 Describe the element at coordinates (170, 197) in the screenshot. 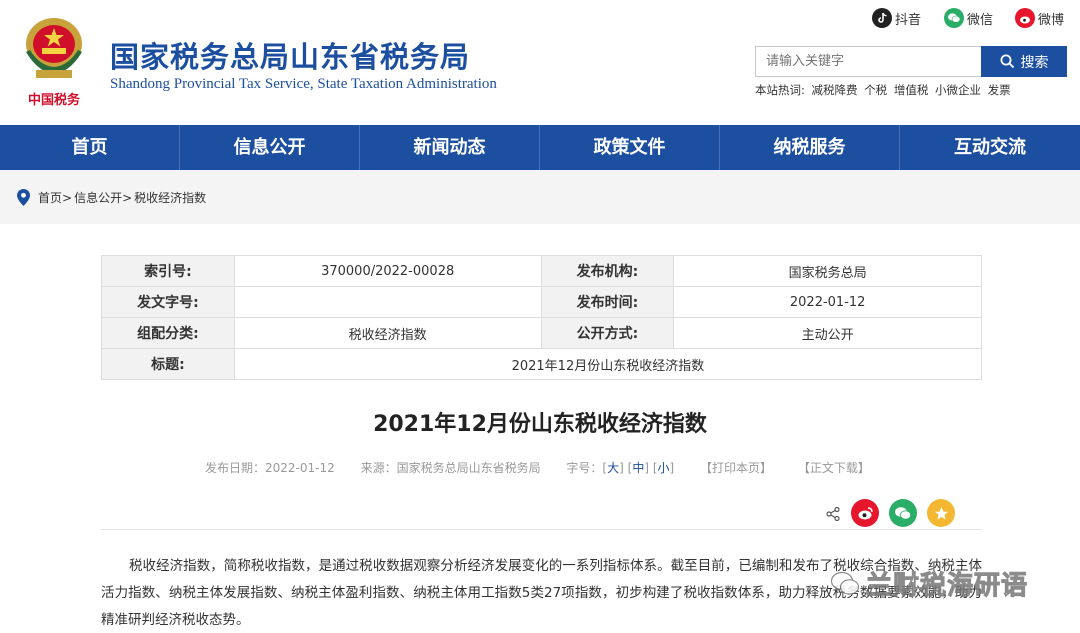

I see `breadcrumb-current: 税收经济指数` at that location.